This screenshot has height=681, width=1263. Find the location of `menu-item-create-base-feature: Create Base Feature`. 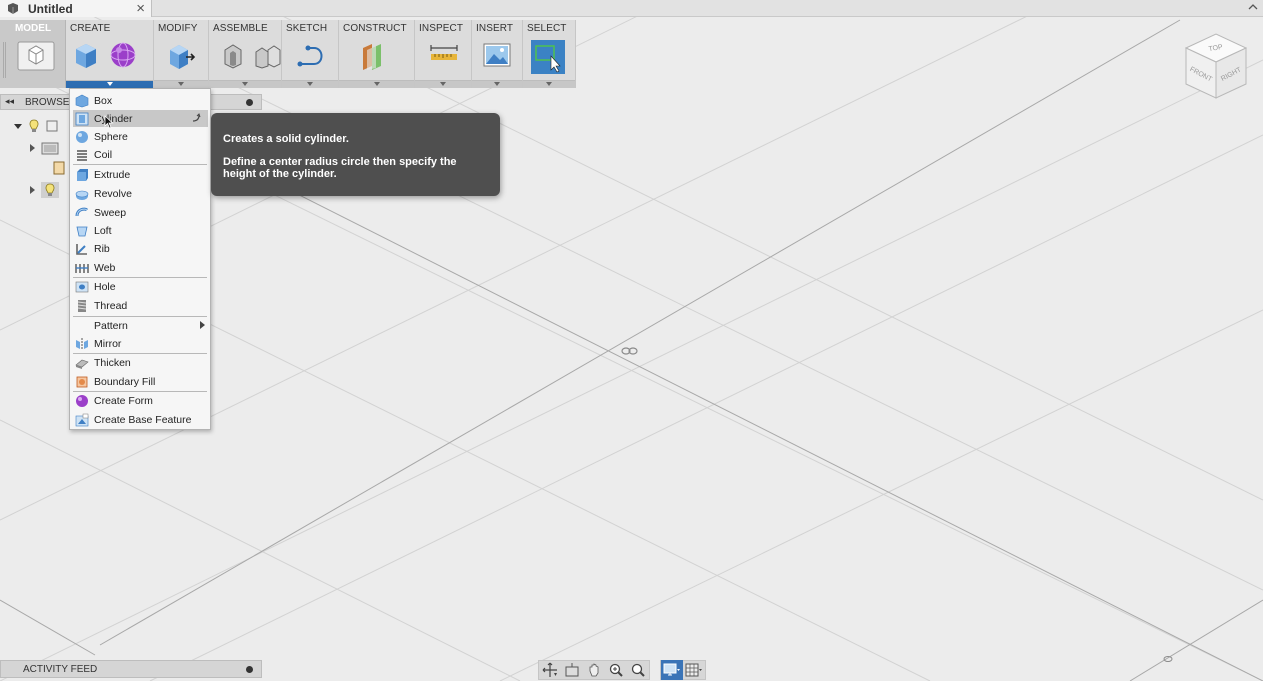

menu-item-create-base-feature: Create Base Feature is located at coordinates (140, 419).